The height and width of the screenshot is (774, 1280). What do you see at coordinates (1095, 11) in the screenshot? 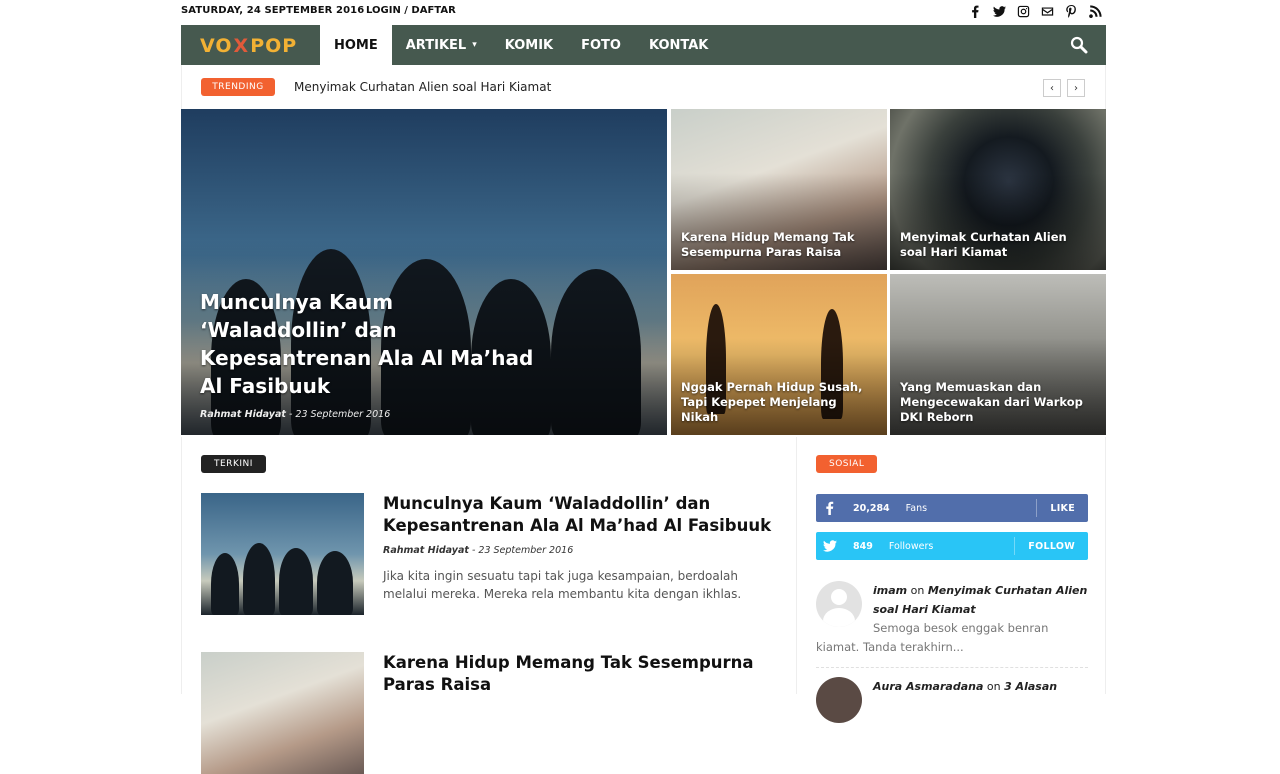
I see `rss-icon` at bounding box center [1095, 11].